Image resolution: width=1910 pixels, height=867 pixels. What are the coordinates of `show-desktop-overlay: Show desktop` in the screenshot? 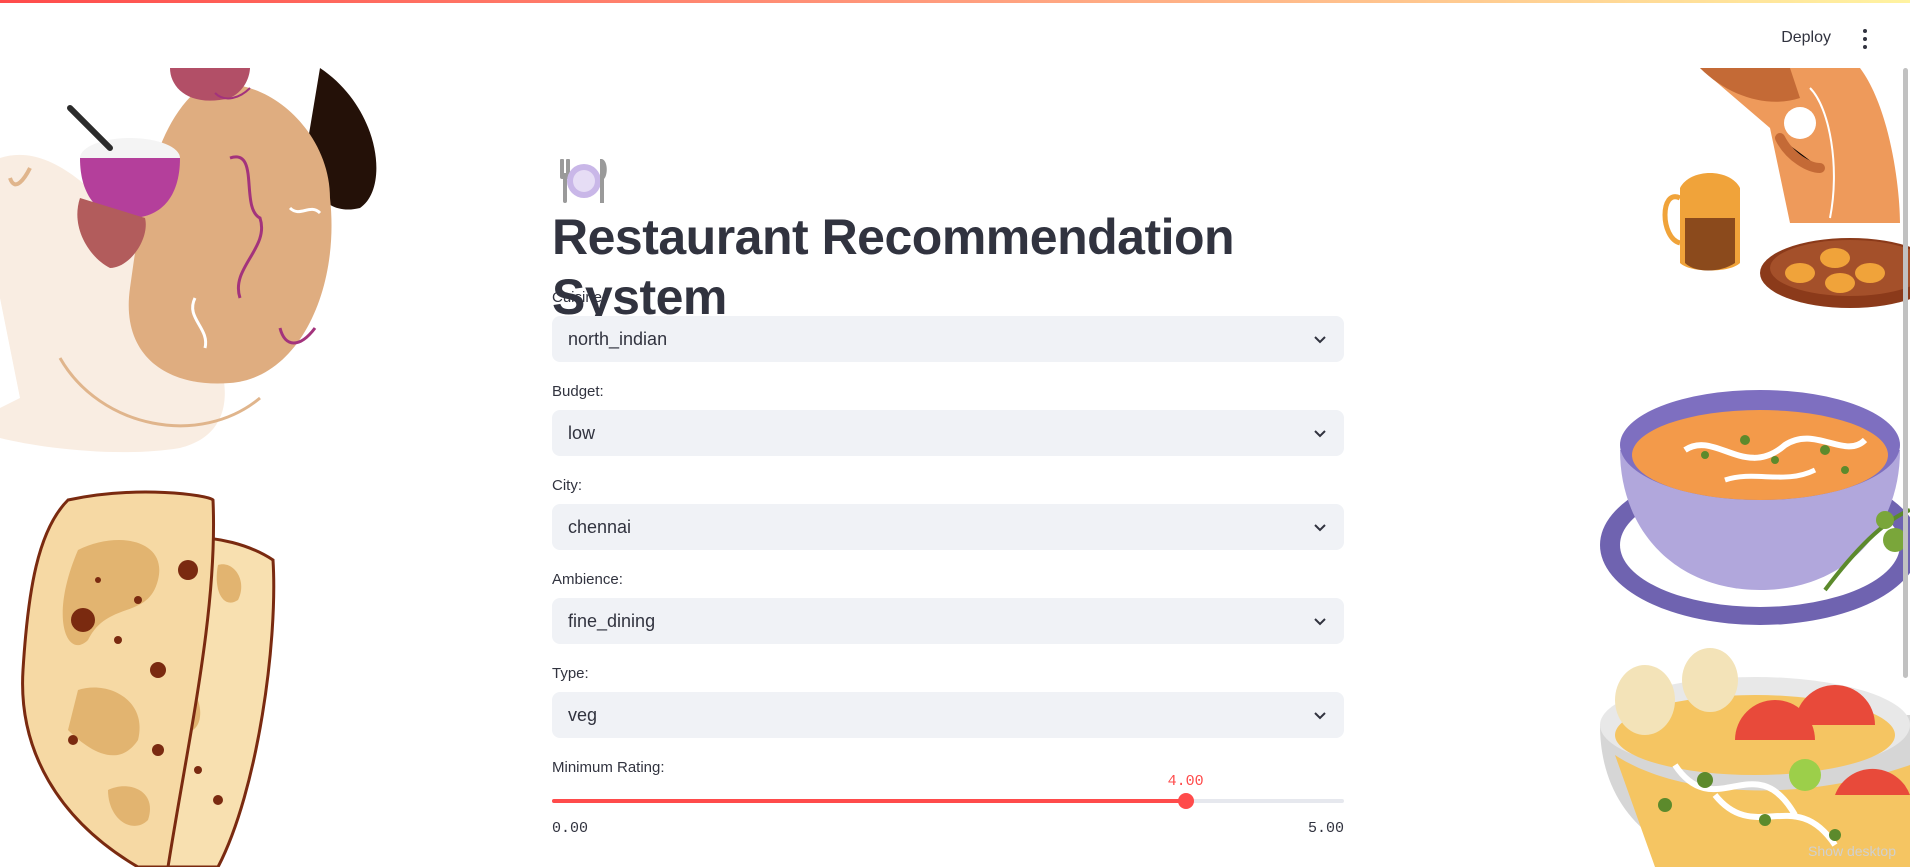 It's located at (1852, 851).